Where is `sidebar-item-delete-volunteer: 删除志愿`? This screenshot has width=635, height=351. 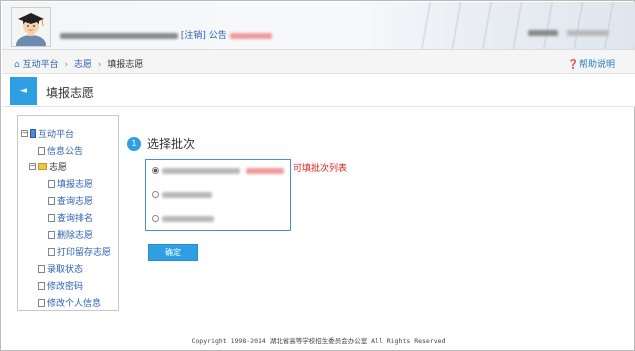 sidebar-item-delete-volunteer: 删除志愿 is located at coordinates (70, 234).